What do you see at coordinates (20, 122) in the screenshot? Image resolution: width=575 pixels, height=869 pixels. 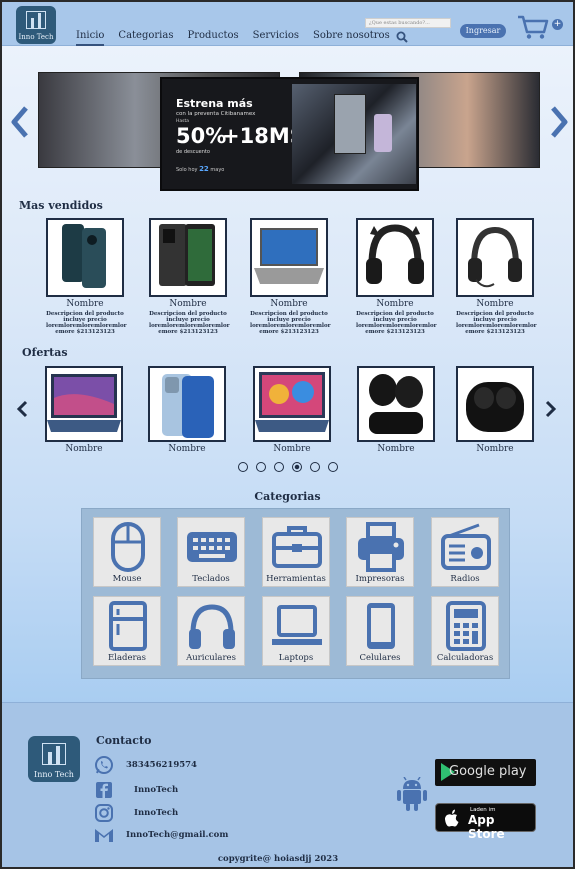 I see `hero-prev-arrow-icon` at bounding box center [20, 122].